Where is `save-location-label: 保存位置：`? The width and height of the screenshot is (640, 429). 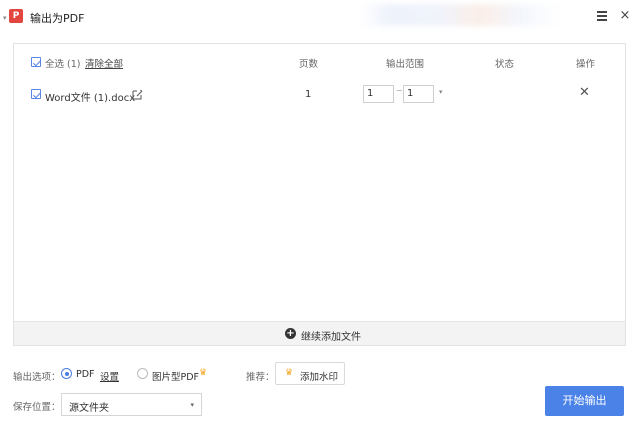 save-location-label: 保存位置： is located at coordinates (37, 407).